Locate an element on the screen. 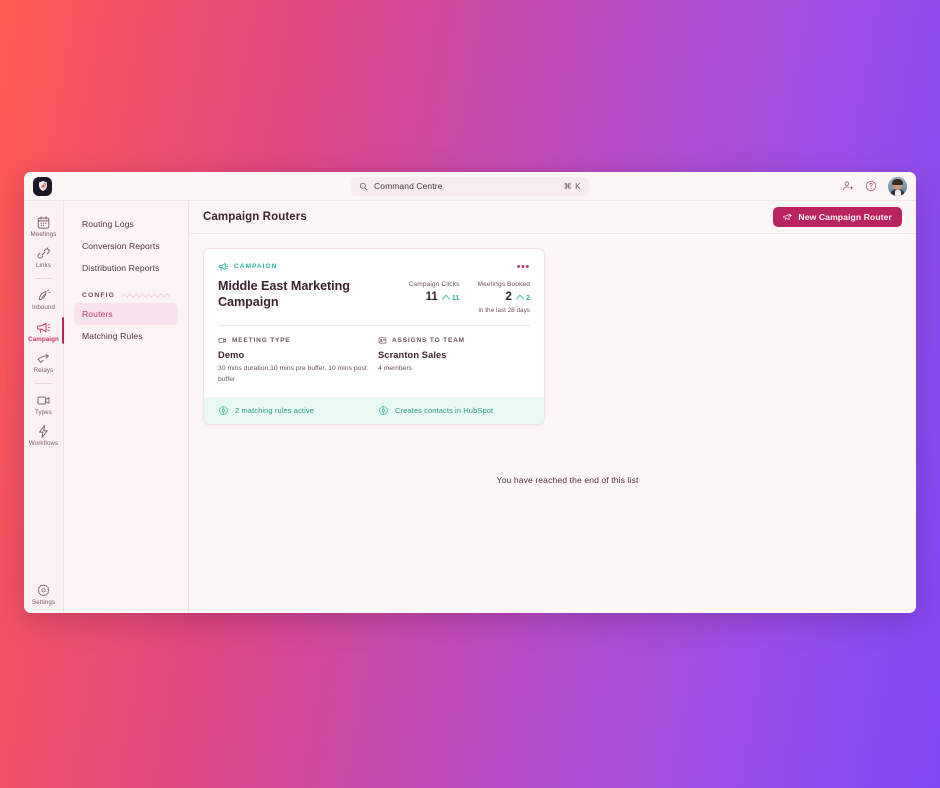 The image size is (940, 788). footer-matching-rules: 2 matching rules active is located at coordinates (294, 410).